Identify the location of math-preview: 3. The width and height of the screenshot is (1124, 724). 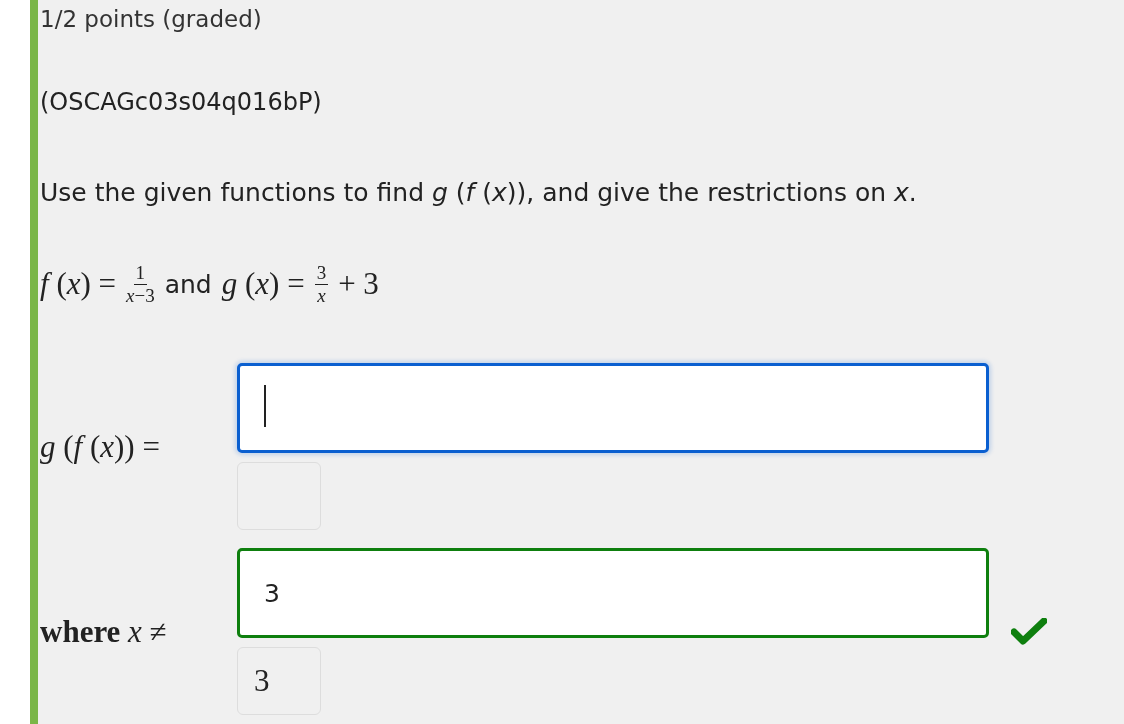
(279, 681).